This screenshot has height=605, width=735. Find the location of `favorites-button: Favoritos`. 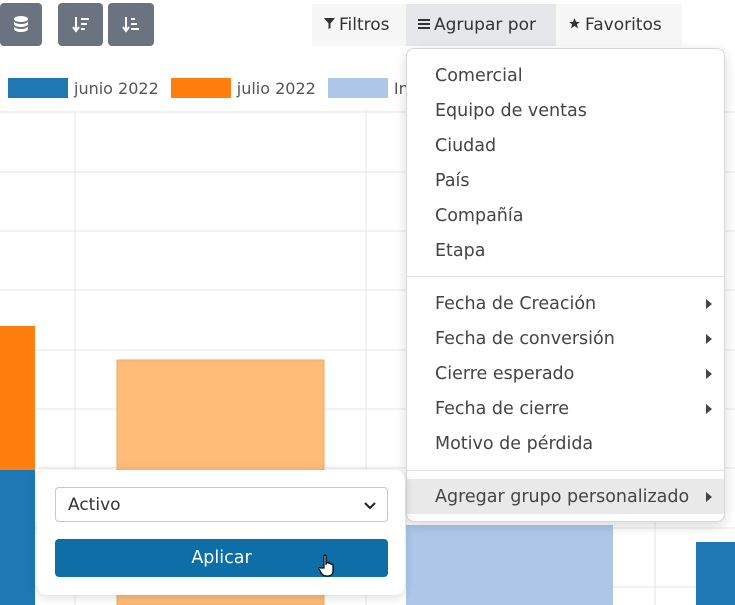

favorites-button: Favoritos is located at coordinates (619, 25).